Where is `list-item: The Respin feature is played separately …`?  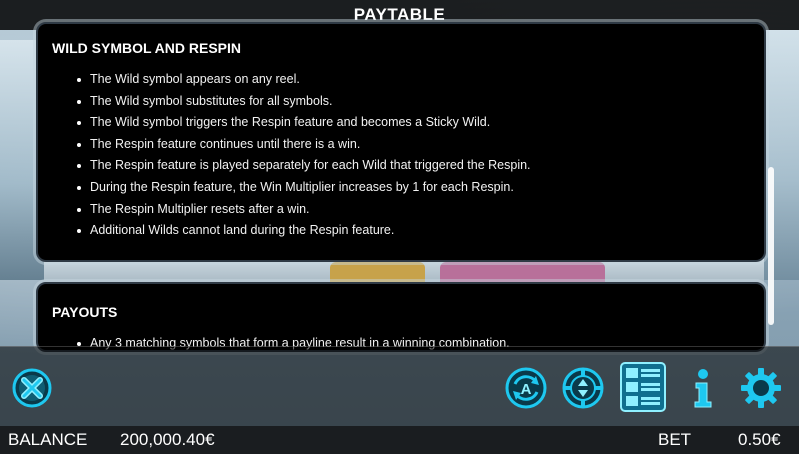 list-item: The Respin feature is played separately … is located at coordinates (400, 166).